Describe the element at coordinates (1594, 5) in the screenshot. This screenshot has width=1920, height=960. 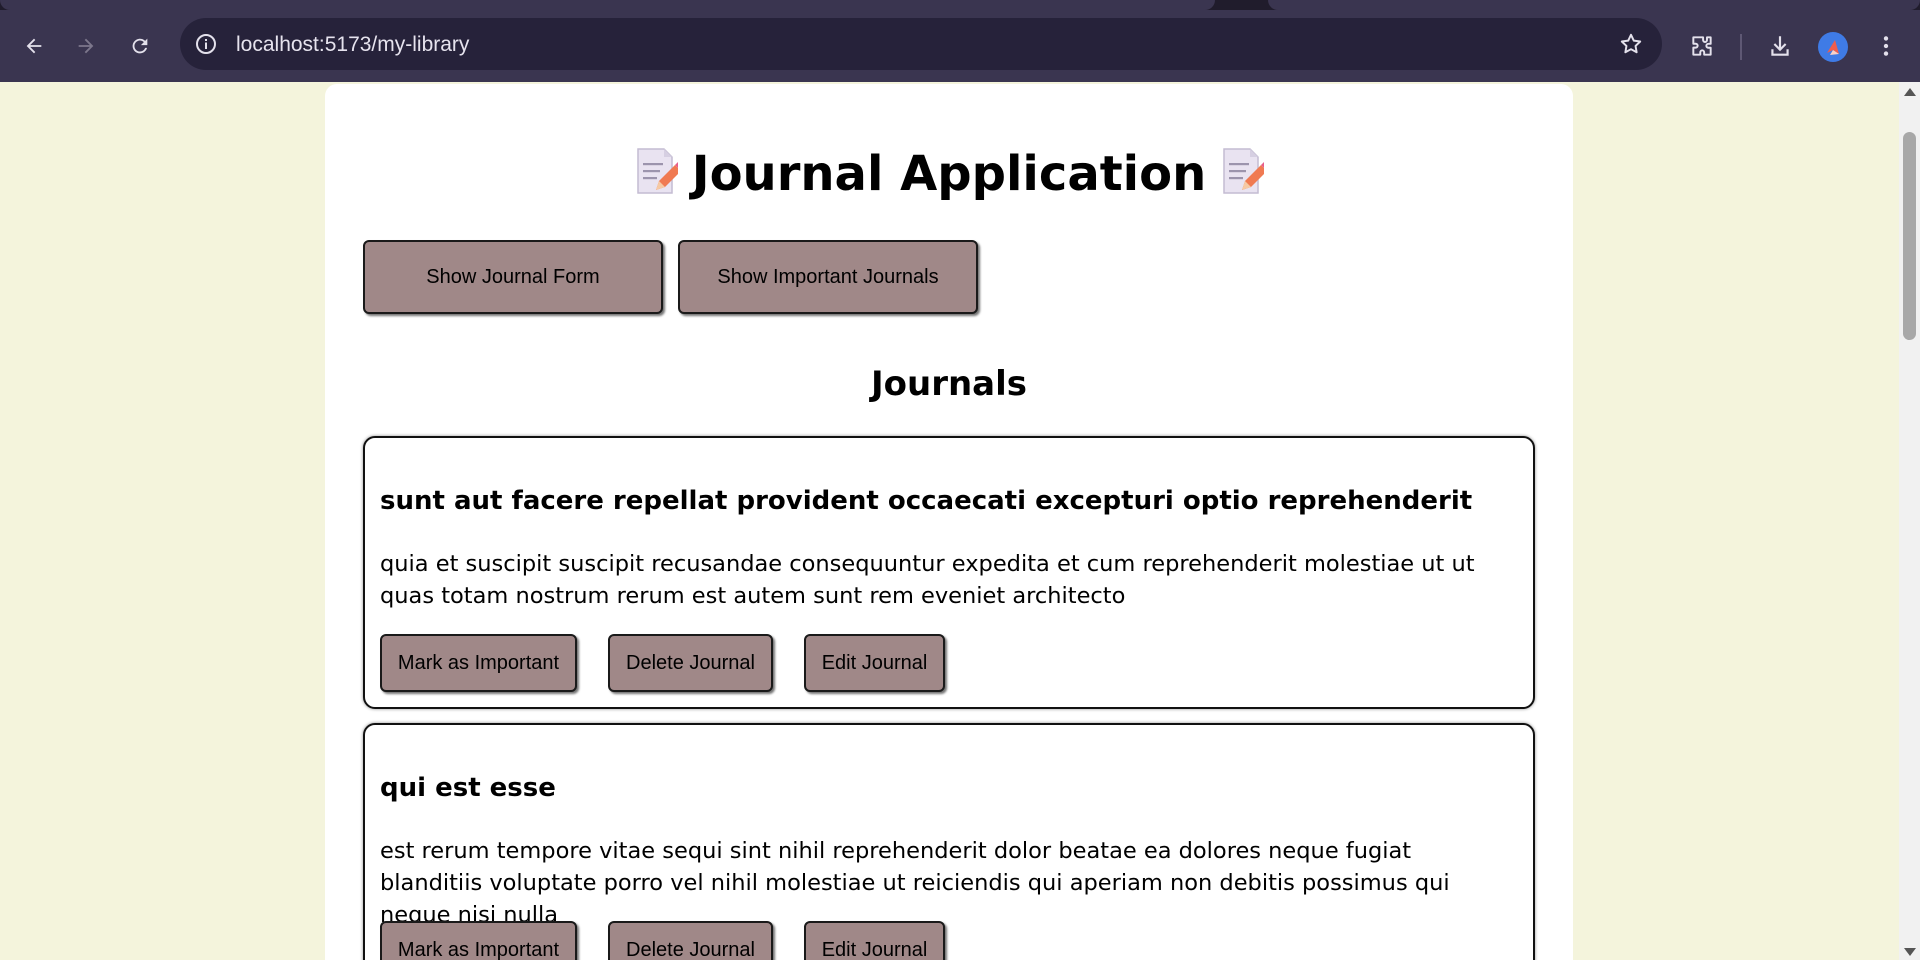
I see `browser-tab` at that location.